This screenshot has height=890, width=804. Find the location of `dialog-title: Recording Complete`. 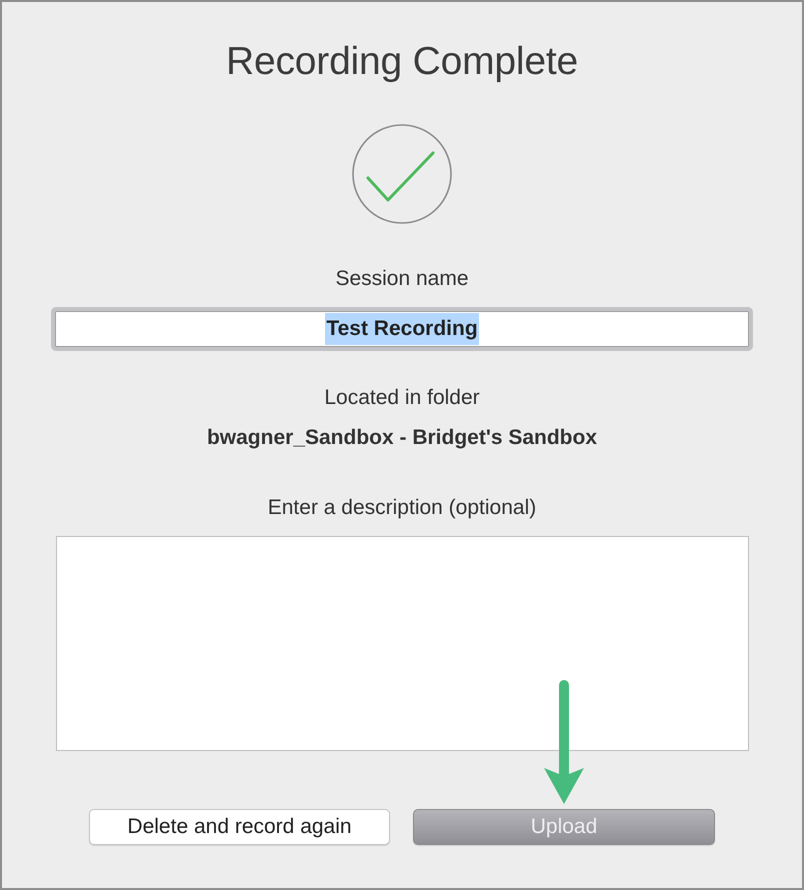

dialog-title: Recording Complete is located at coordinates (402, 62).